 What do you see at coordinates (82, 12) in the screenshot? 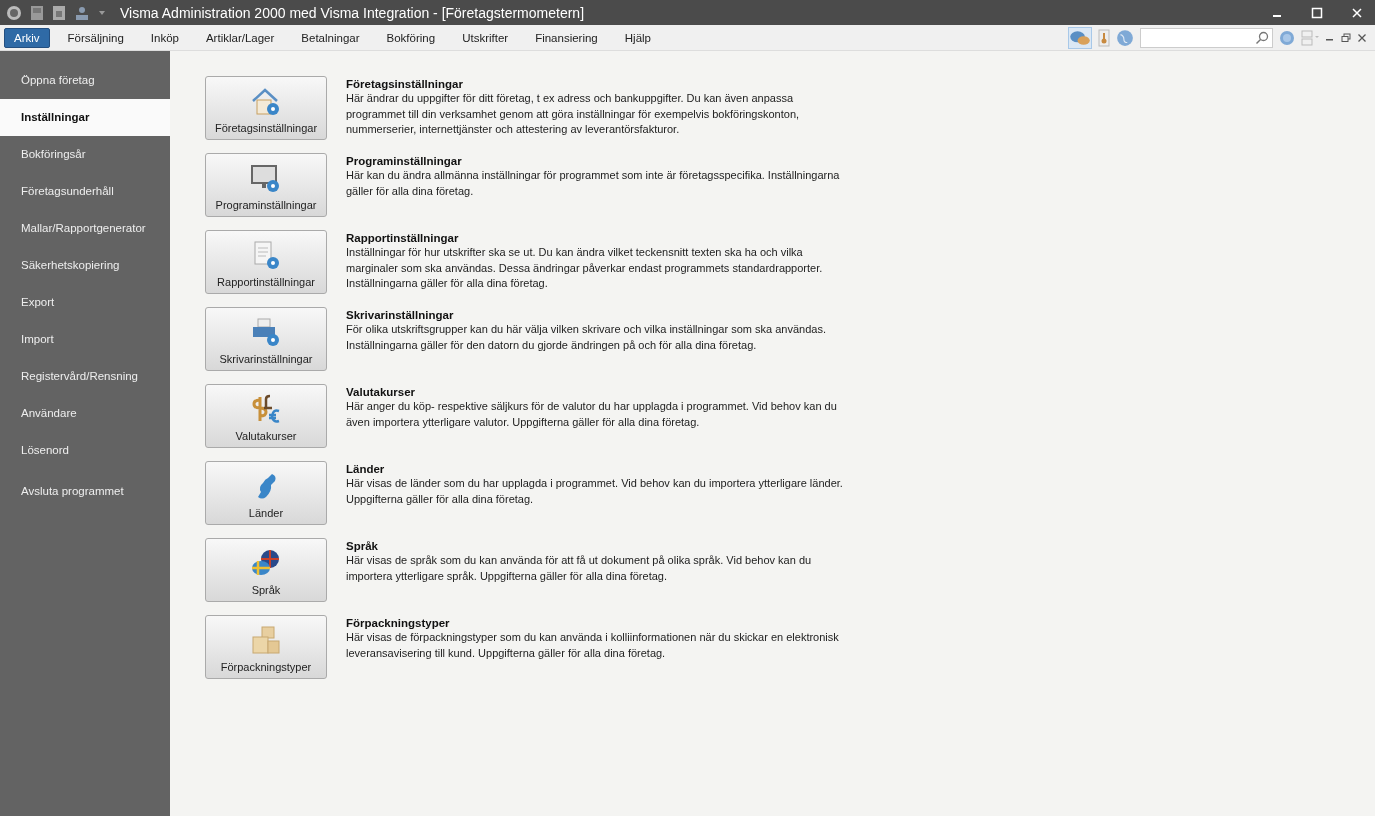
I see `user-icon` at bounding box center [82, 12].